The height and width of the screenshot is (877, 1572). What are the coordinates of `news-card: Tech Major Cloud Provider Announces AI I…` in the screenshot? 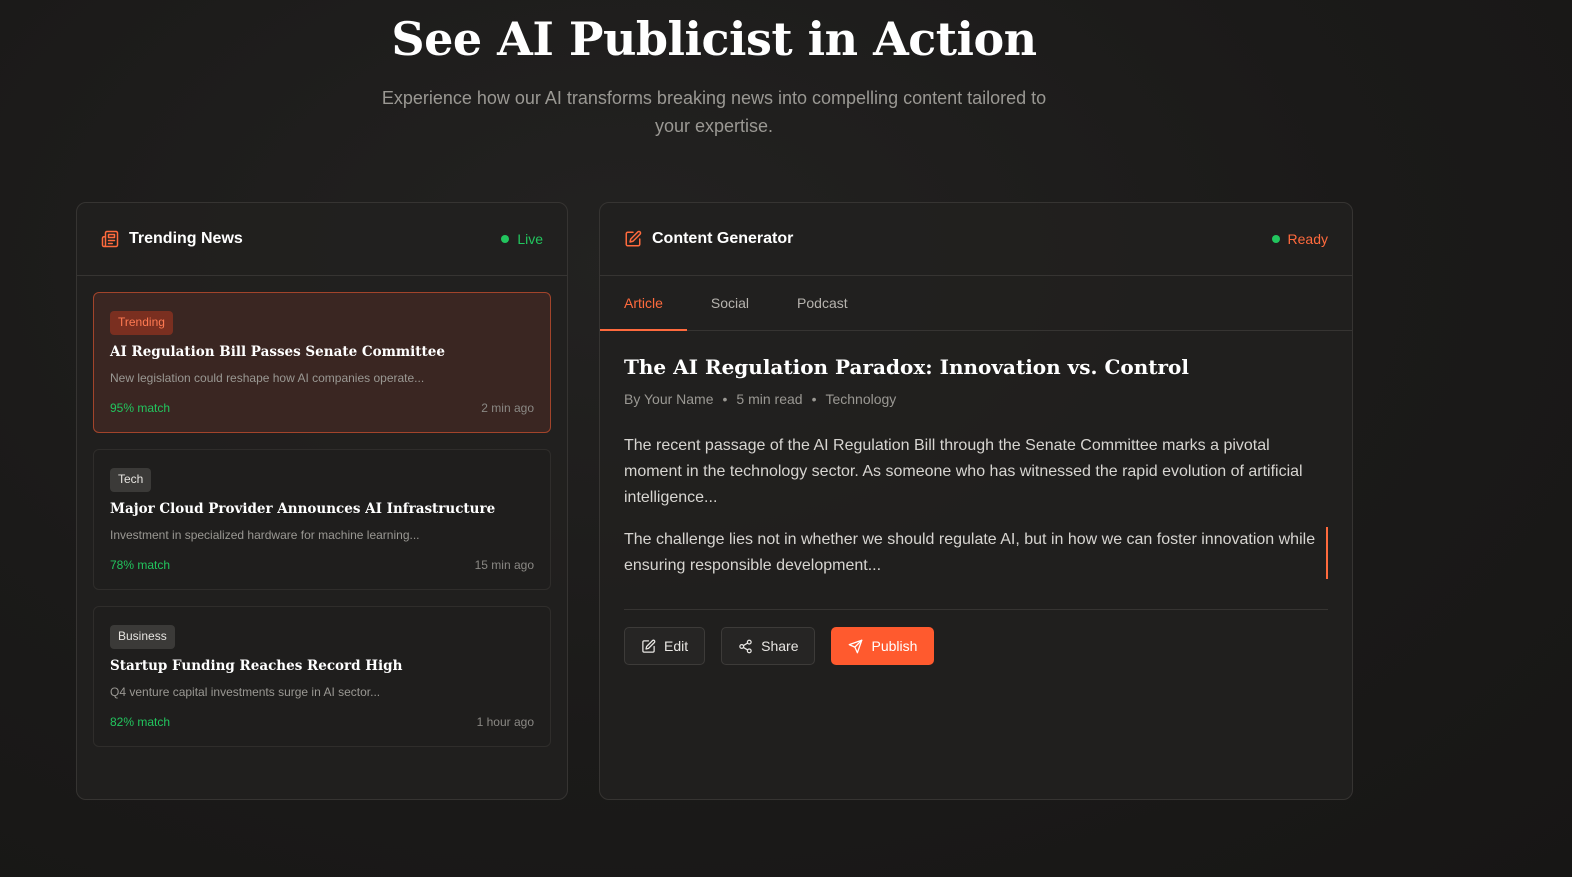 It's located at (322, 519).